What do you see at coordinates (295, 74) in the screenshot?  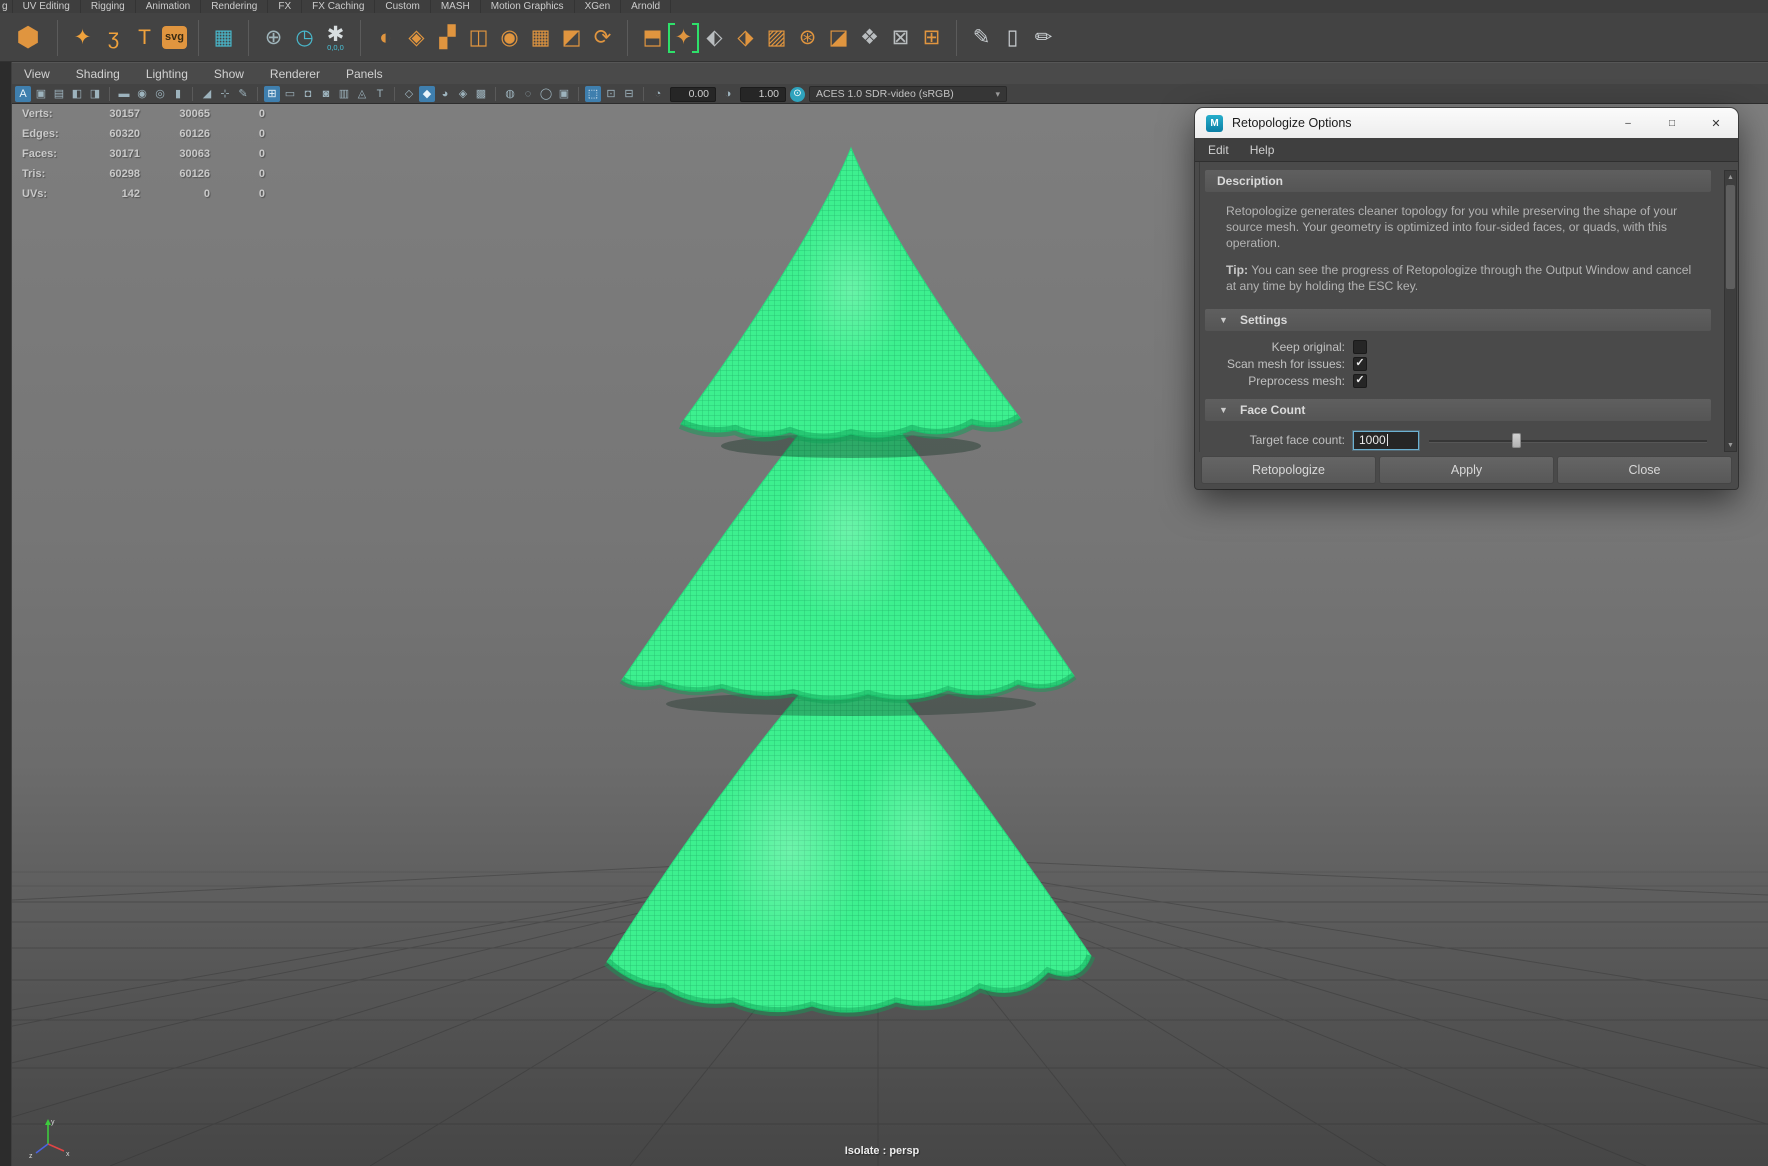 I see `menu-renderer: Renderer` at bounding box center [295, 74].